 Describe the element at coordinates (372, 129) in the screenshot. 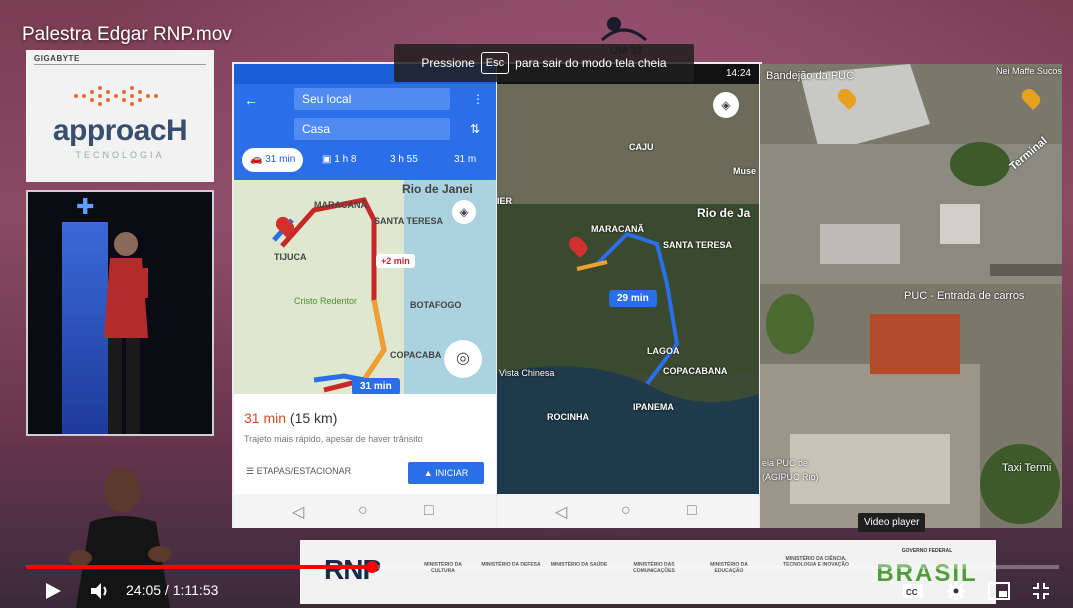

I see `destination-field: Casa` at that location.